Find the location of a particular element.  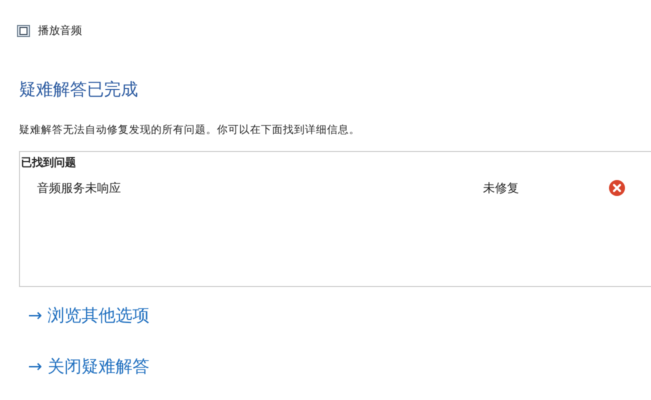

link: → 关闭疑难解答 is located at coordinates (89, 368).